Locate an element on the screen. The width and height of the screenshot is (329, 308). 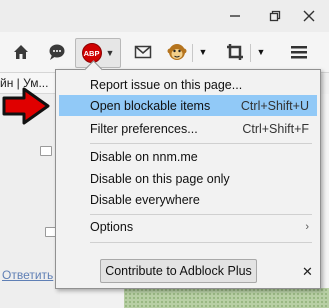
monkey-extension-button is located at coordinates (177, 52).